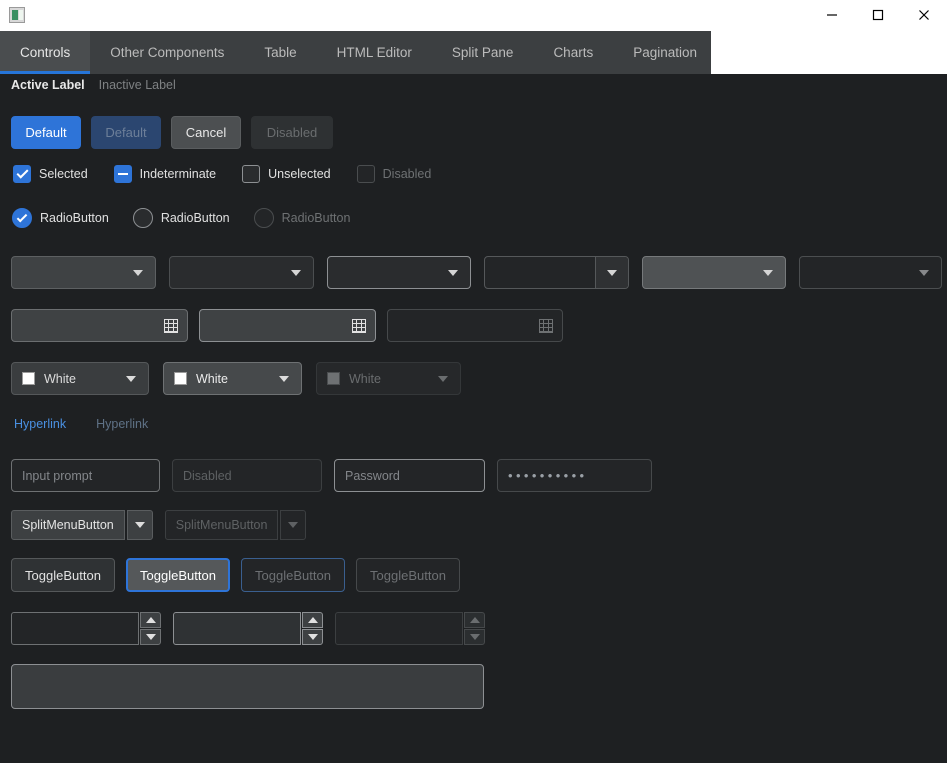 Image resolution: width=947 pixels, height=763 pixels. Describe the element at coordinates (22, 174) in the screenshot. I see `checkbox-checked-icon` at that location.